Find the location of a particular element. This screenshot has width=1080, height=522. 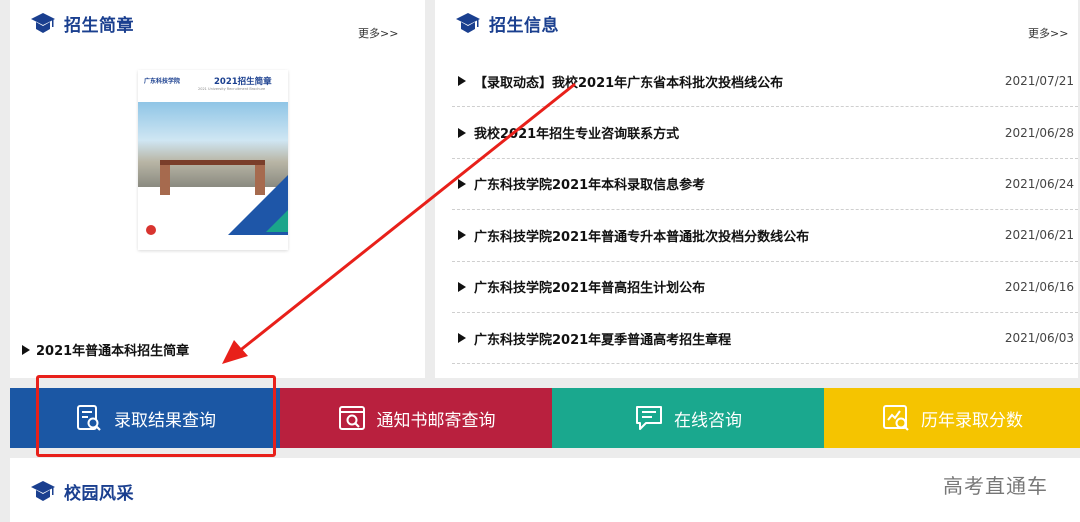

brochure-section-header: 招生简章 is located at coordinates (82, 23).